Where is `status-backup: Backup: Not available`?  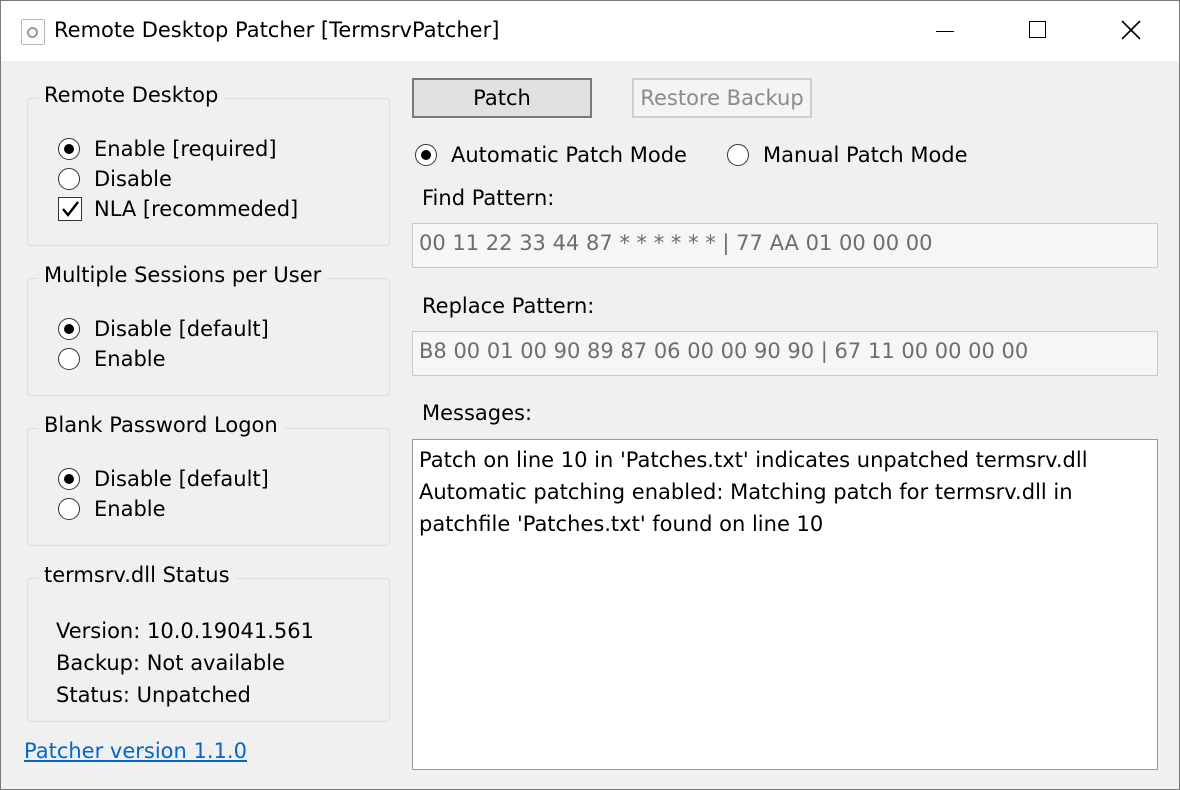
status-backup: Backup: Not available is located at coordinates (170, 663).